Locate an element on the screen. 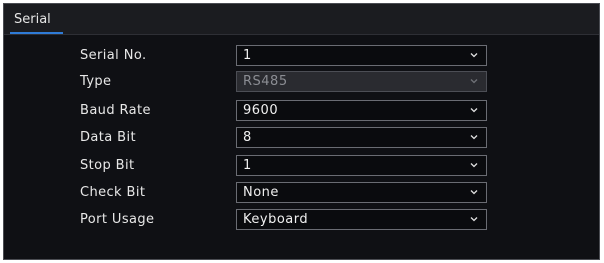 This screenshot has width=604, height=263. check-bit-select: None is located at coordinates (361, 192).